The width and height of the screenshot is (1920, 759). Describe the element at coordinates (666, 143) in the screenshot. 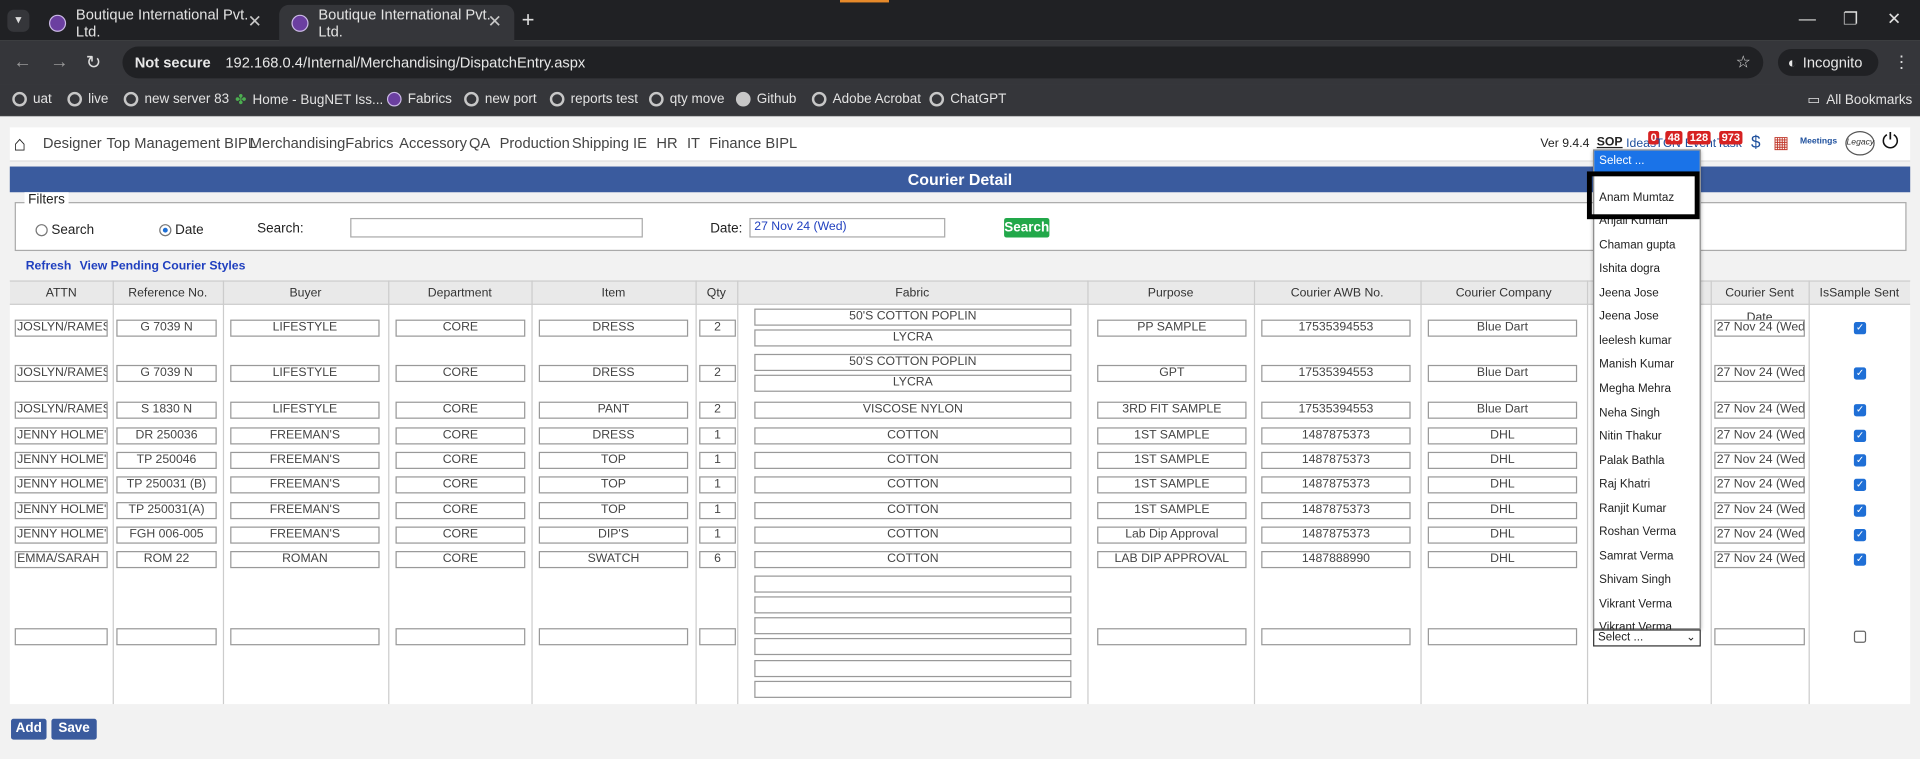

I see `nav-hr: HR` at that location.